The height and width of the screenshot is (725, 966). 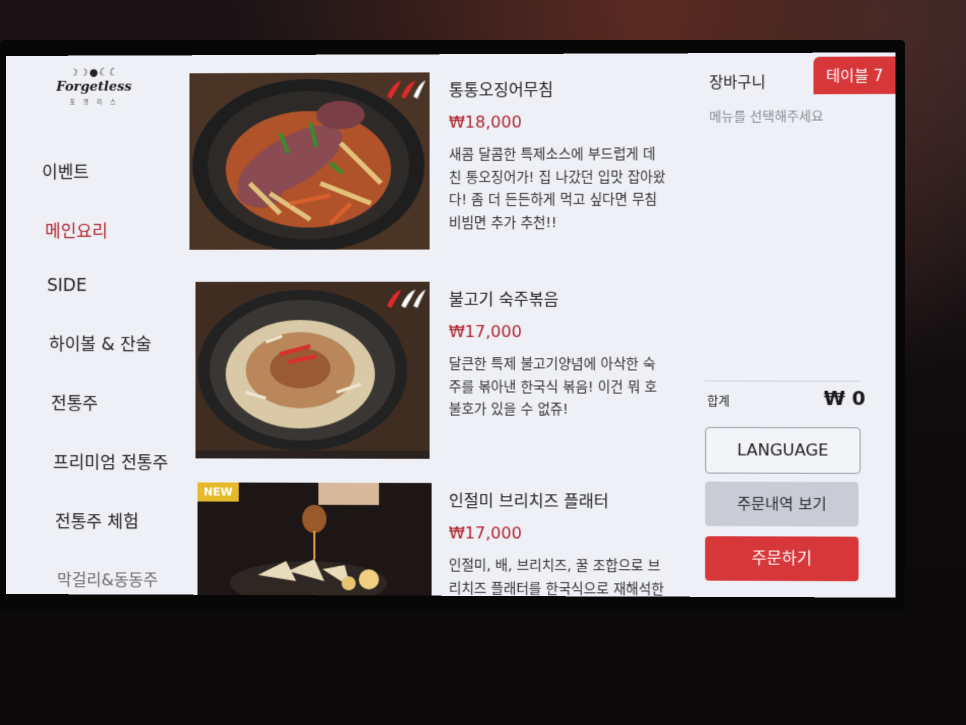 What do you see at coordinates (783, 381) in the screenshot?
I see `cart-divider` at bounding box center [783, 381].